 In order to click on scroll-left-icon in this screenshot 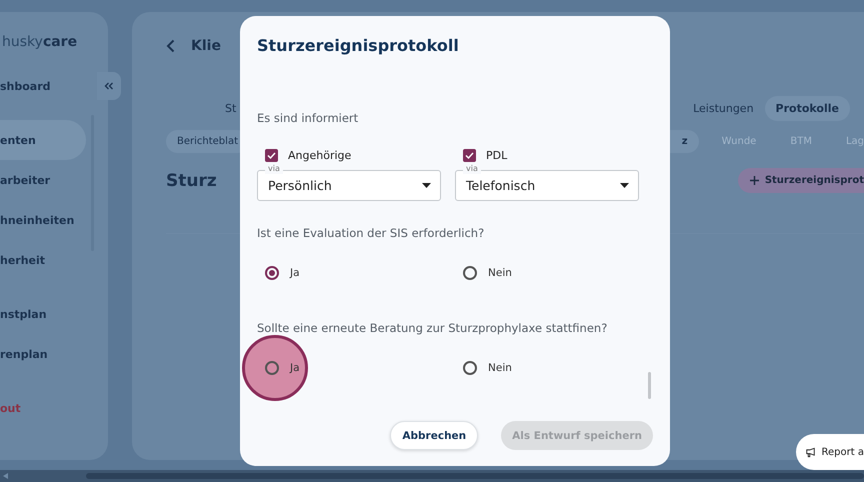, I will do `click(5, 476)`.